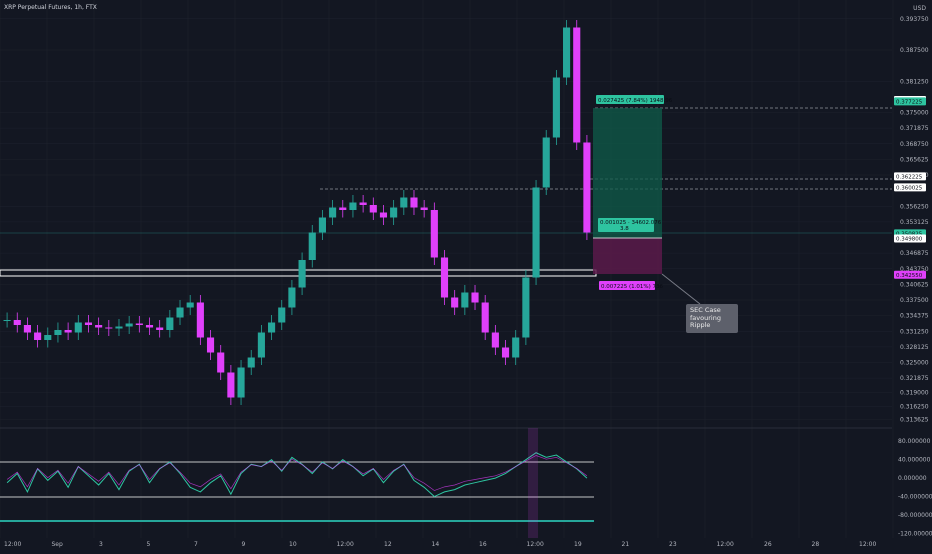  Describe the element at coordinates (914, 19) in the screenshot. I see `price-tick: 0.393750` at that location.